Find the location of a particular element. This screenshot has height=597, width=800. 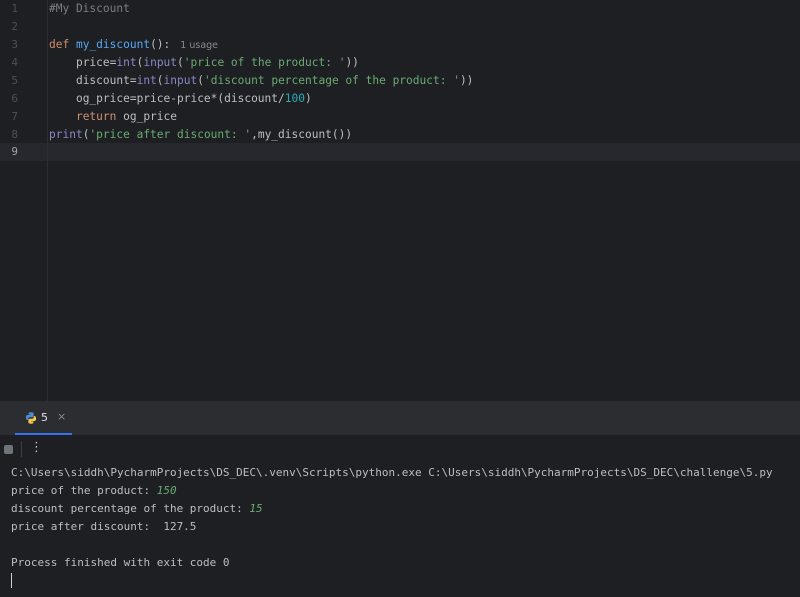

console-exit-line: Process finished with exit code 0 is located at coordinates (120, 562).